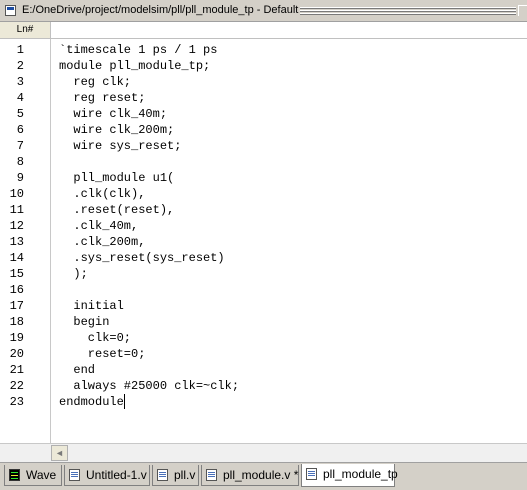  Describe the element at coordinates (16, 242) in the screenshot. I see `line-number: 13` at that location.